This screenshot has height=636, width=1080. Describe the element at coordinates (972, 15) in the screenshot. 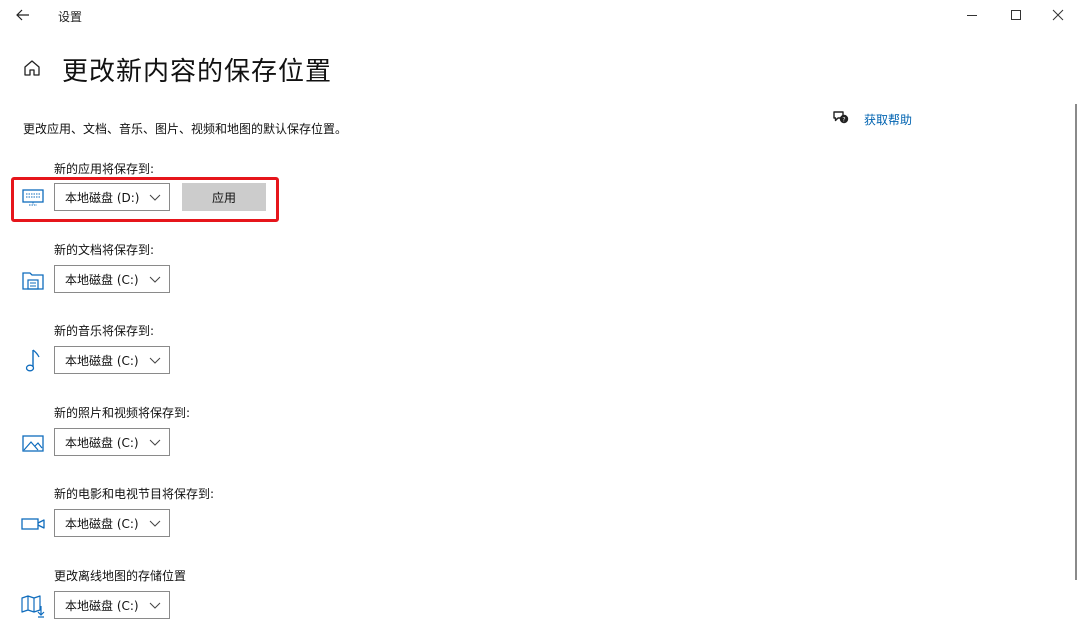

I see `minimize-icon` at that location.